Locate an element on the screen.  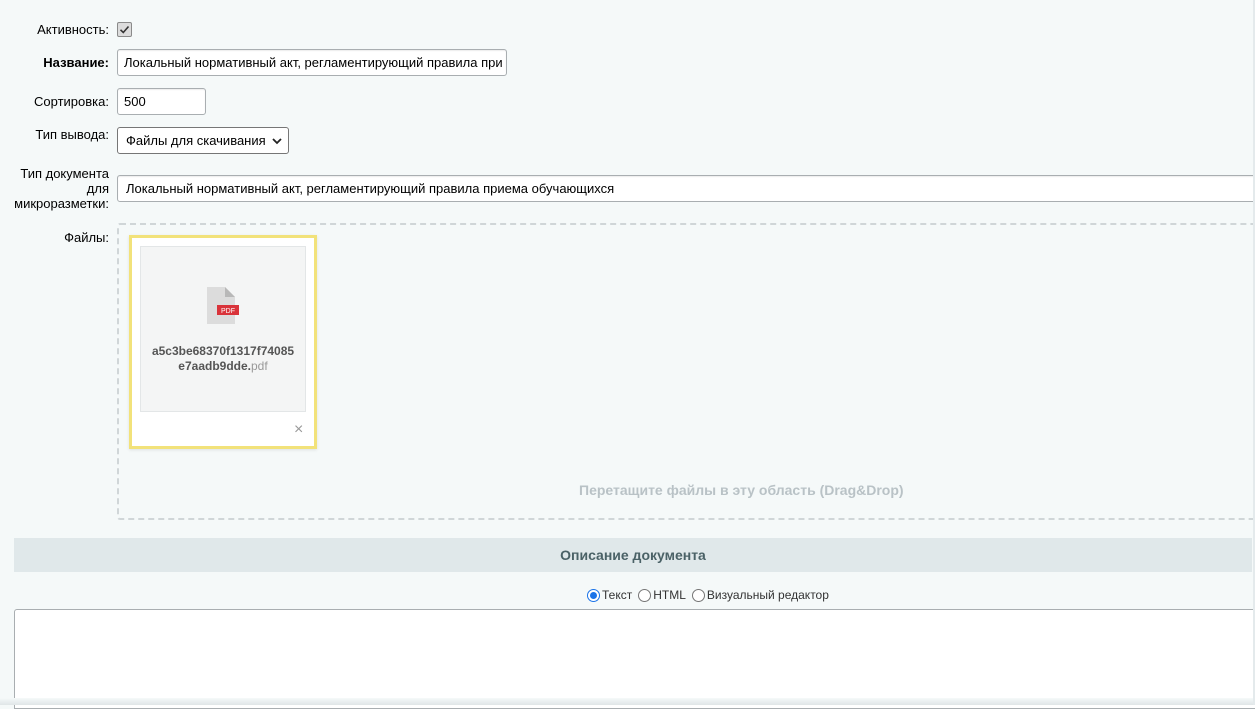
output-type-select: Файлы для скачивания is located at coordinates (203, 140).